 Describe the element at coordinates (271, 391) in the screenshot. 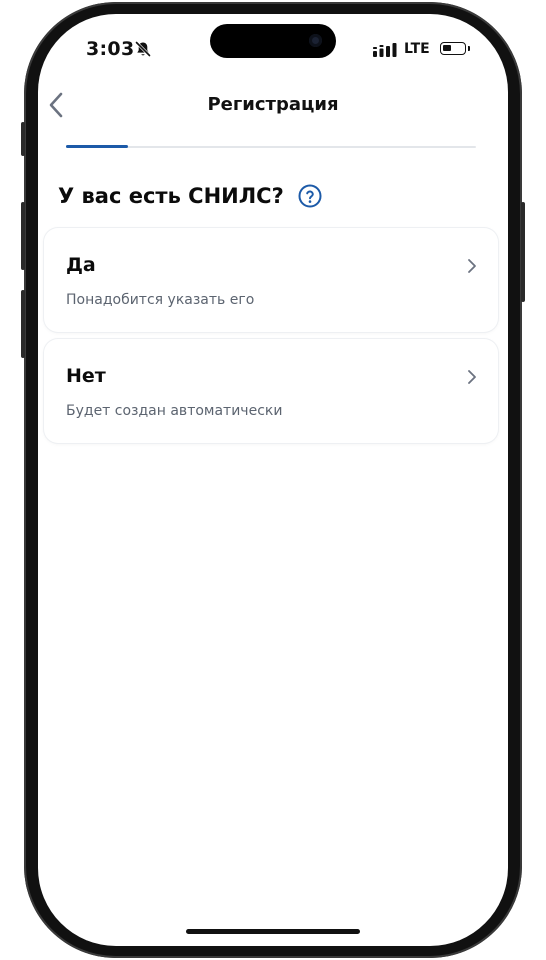

I see `option-card-no: Нет Будет создан автоматически` at that location.